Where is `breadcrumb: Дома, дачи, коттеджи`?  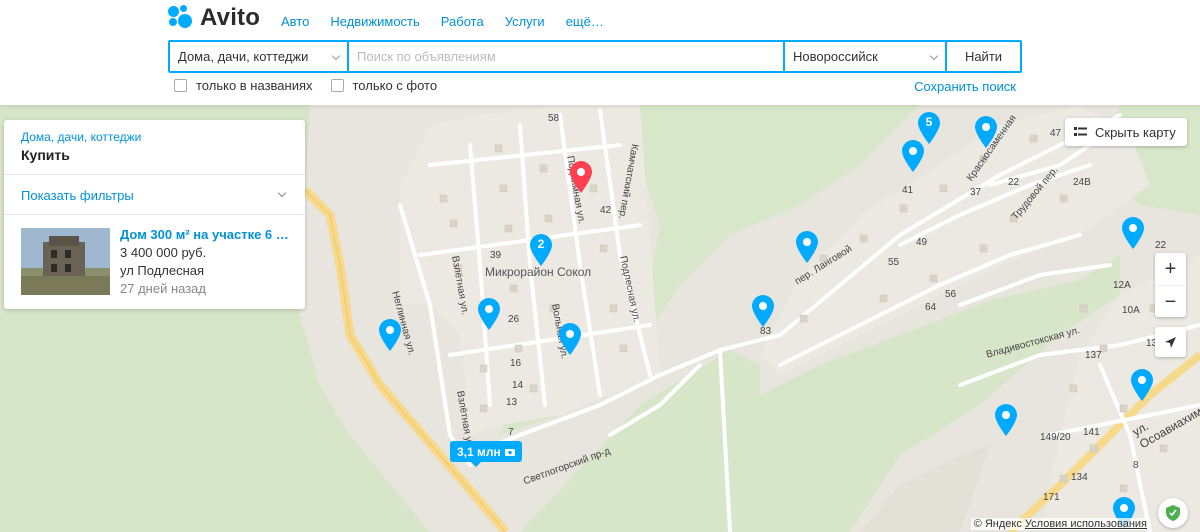 breadcrumb: Дома, дачи, коттеджи is located at coordinates (81, 137).